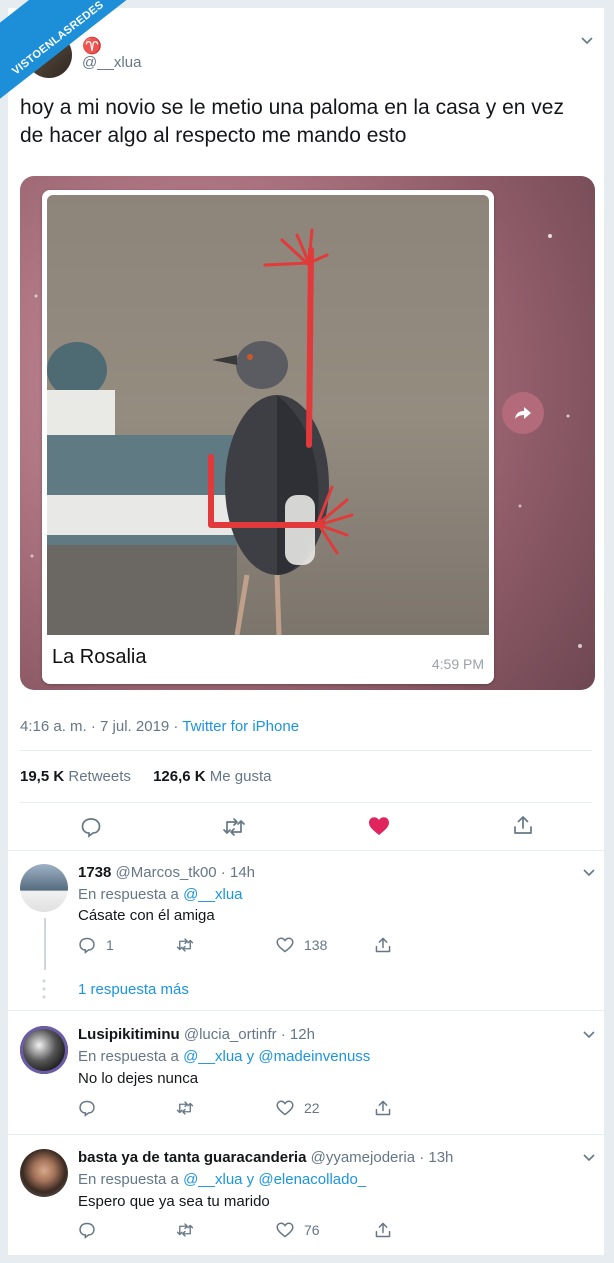  I want to click on reply-2-text: No lo dejes nunca, so click(138, 1078).